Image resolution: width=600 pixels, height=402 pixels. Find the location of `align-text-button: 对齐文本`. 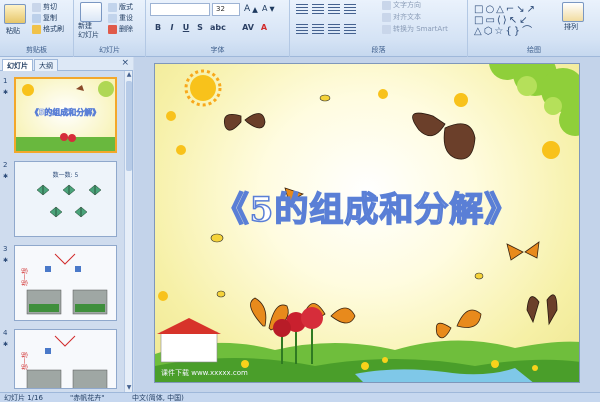

align-text-button: 对齐文本 is located at coordinates (401, 17).